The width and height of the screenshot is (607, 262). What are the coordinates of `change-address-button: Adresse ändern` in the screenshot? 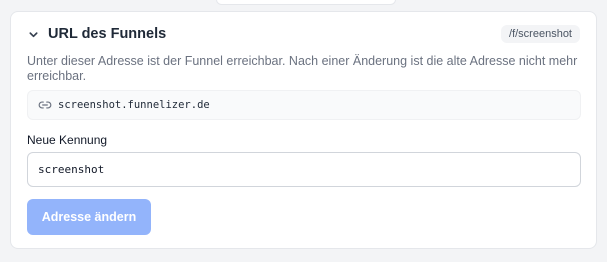 It's located at (89, 217).